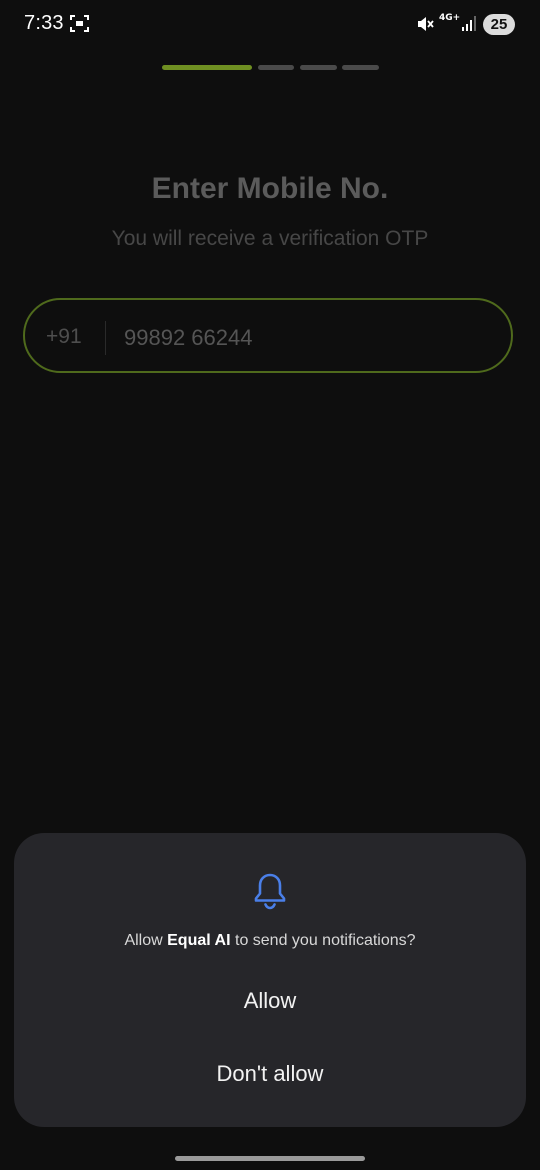  Describe the element at coordinates (270, 891) in the screenshot. I see `bell-icon` at that location.